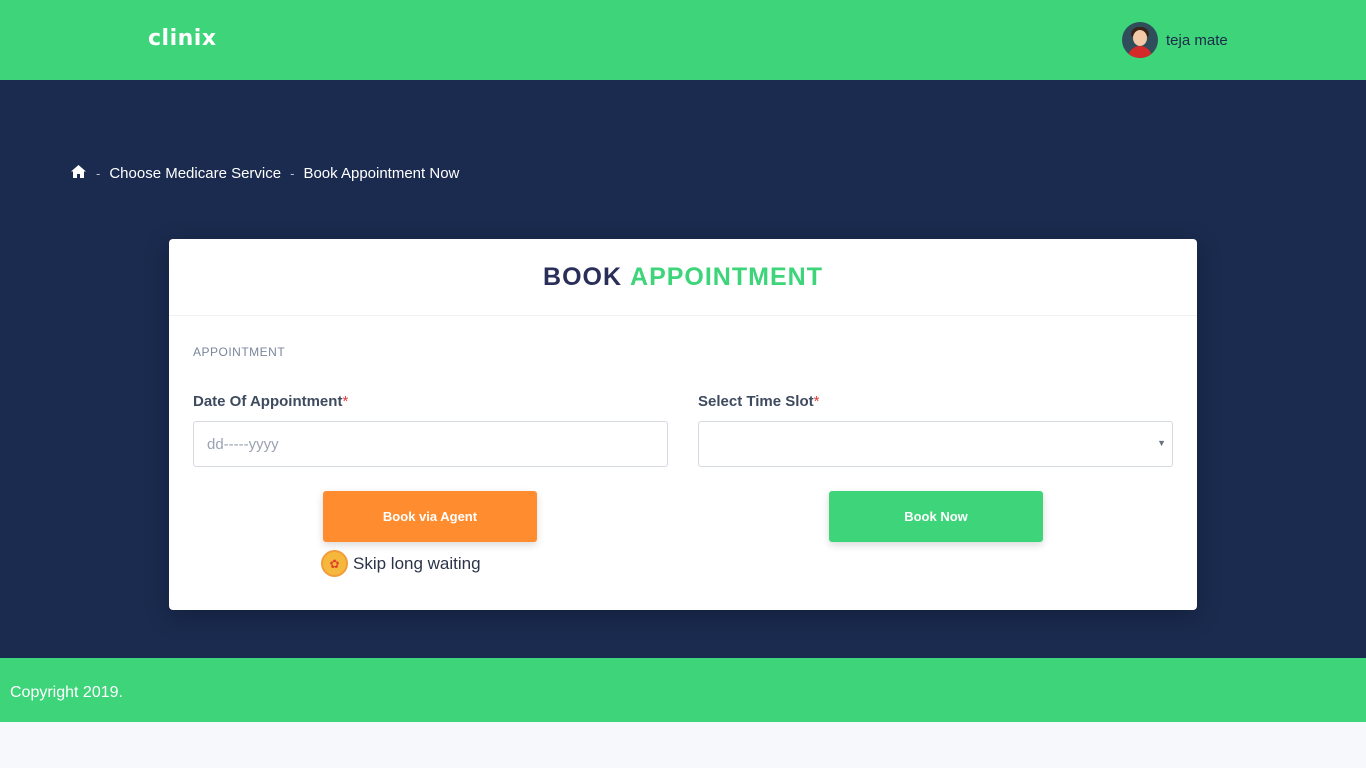 The height and width of the screenshot is (768, 1366). I want to click on date-placeholder: dd-----yyyy, so click(243, 444).